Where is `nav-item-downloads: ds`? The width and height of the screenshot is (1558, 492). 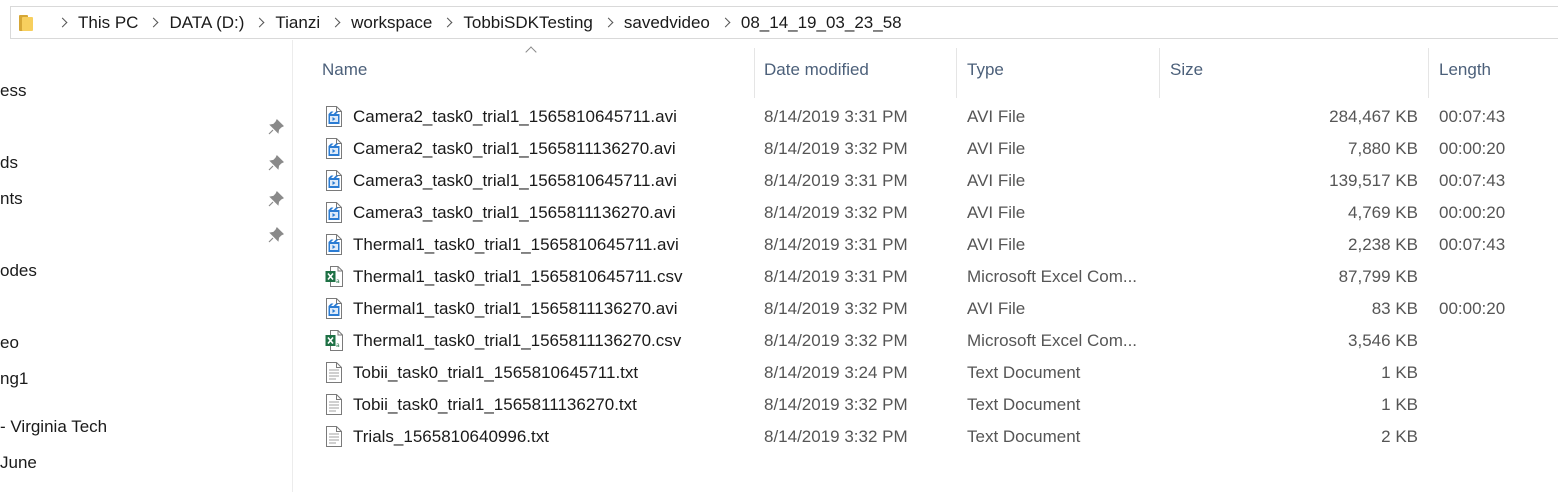 nav-item-downloads: ds is located at coordinates (9, 163).